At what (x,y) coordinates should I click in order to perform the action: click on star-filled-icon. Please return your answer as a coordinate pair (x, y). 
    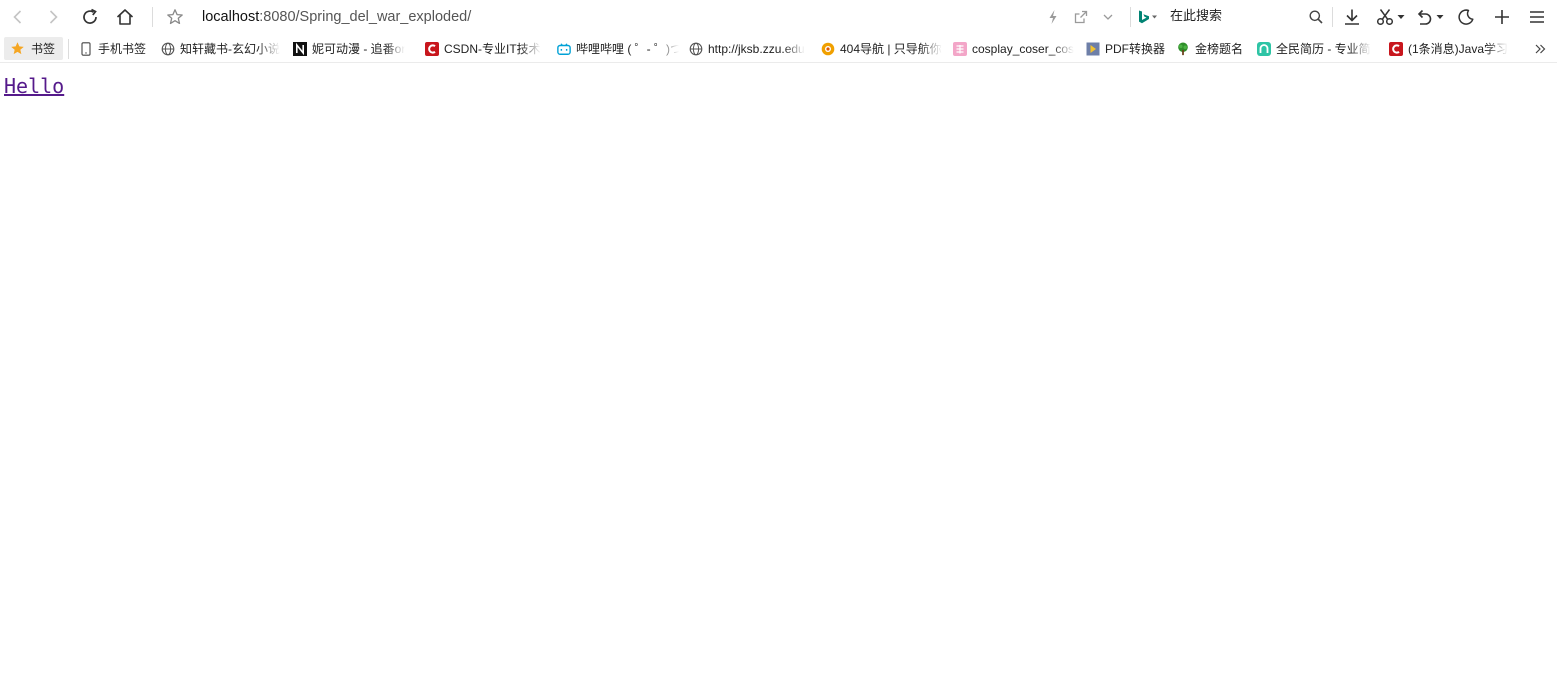
    Looking at the image, I should click on (17, 48).